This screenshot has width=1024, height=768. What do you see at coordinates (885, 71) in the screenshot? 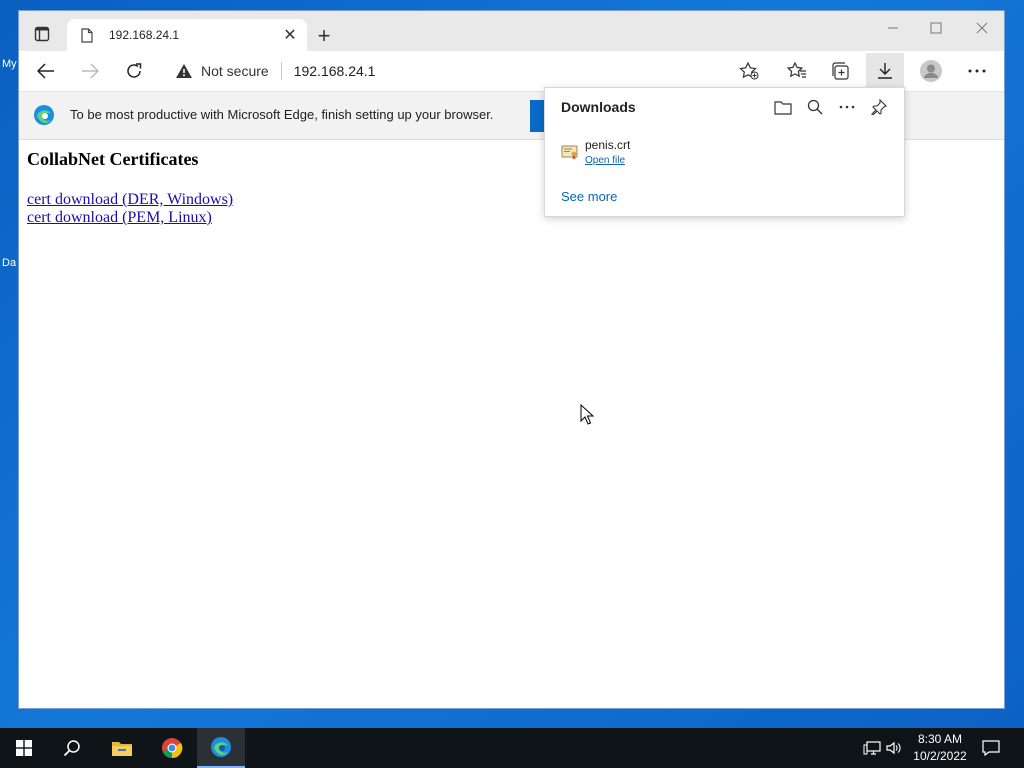
I see `downloads-icon` at bounding box center [885, 71].